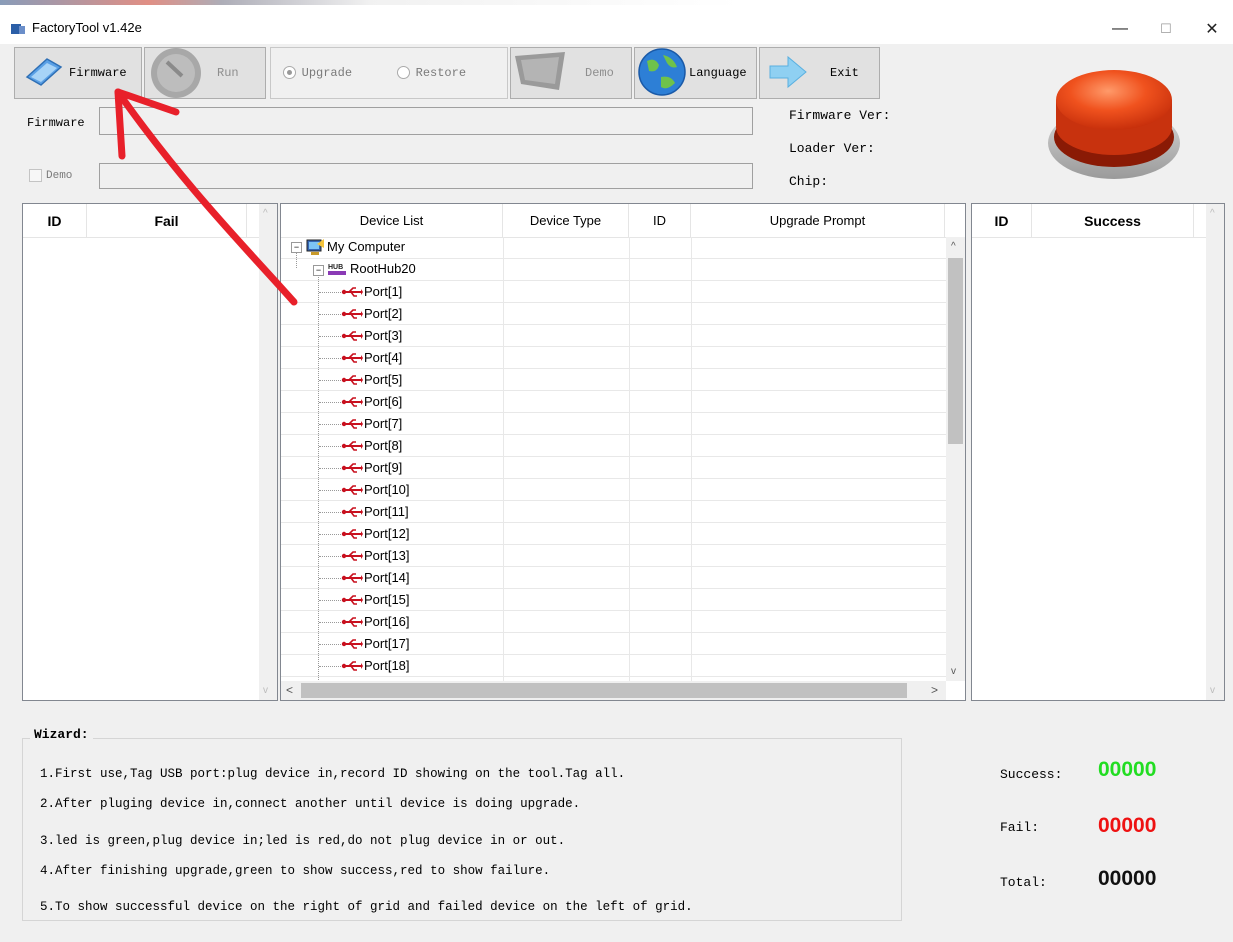  Describe the element at coordinates (1127, 769) in the screenshot. I see `success-count-value: 00000` at that location.